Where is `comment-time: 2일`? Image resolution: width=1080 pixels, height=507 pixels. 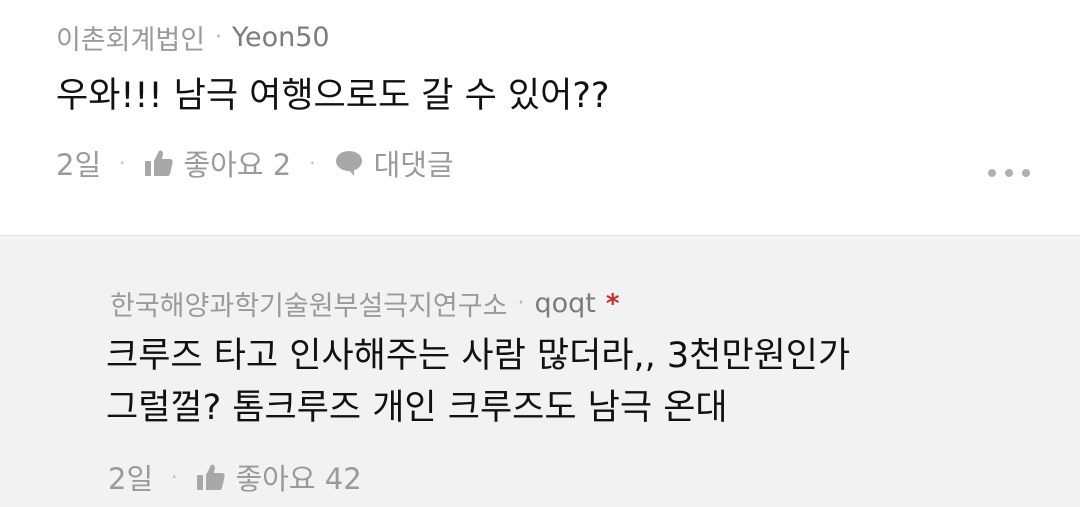 comment-time: 2일 is located at coordinates (79, 165).